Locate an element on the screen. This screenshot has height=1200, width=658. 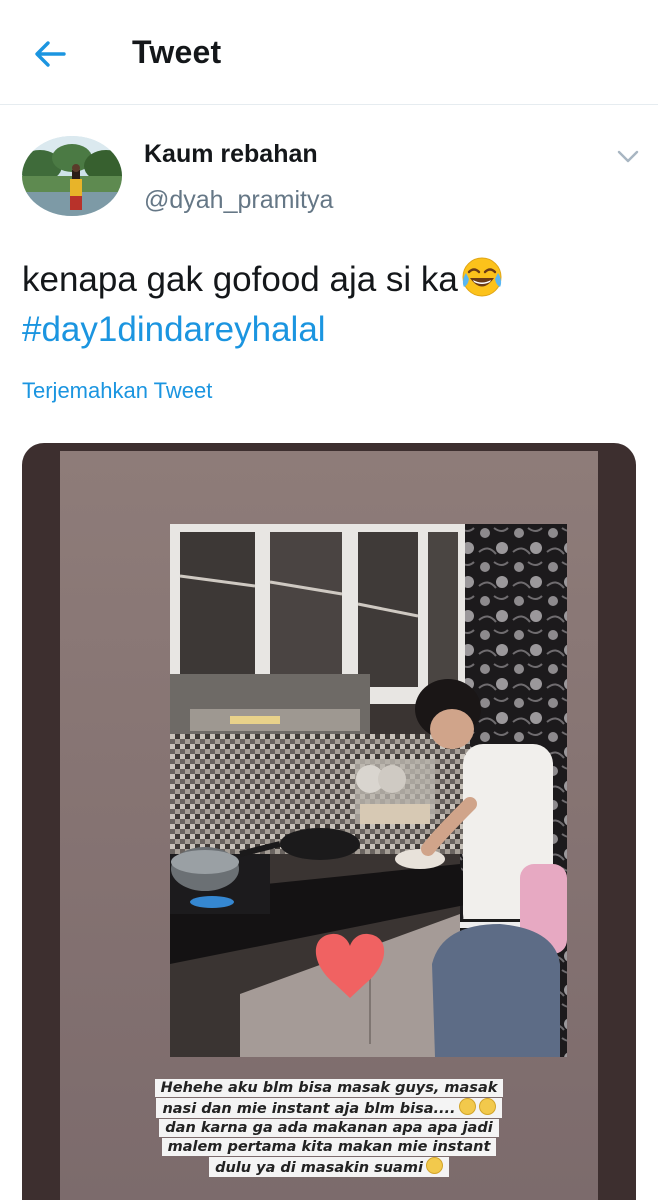
avatar-image is located at coordinates (72, 176).